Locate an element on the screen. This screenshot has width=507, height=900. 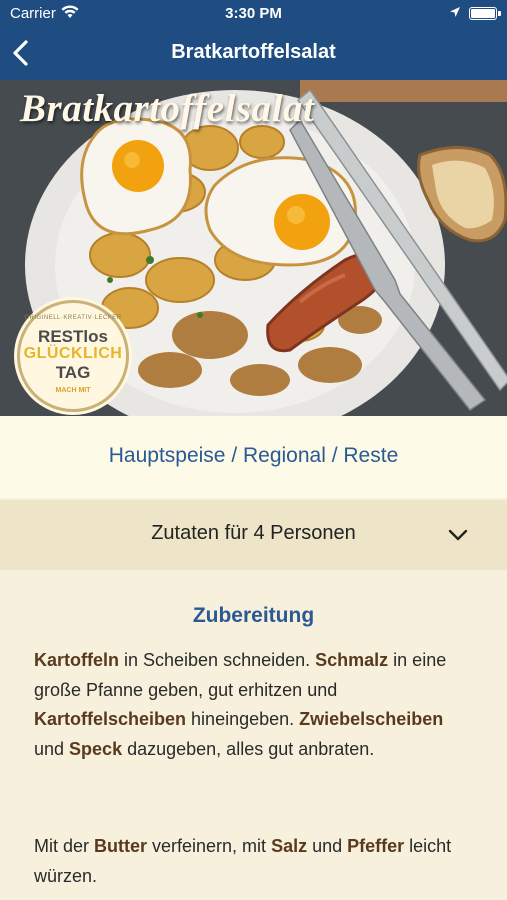
location-arrow-icon is located at coordinates (455, 12).